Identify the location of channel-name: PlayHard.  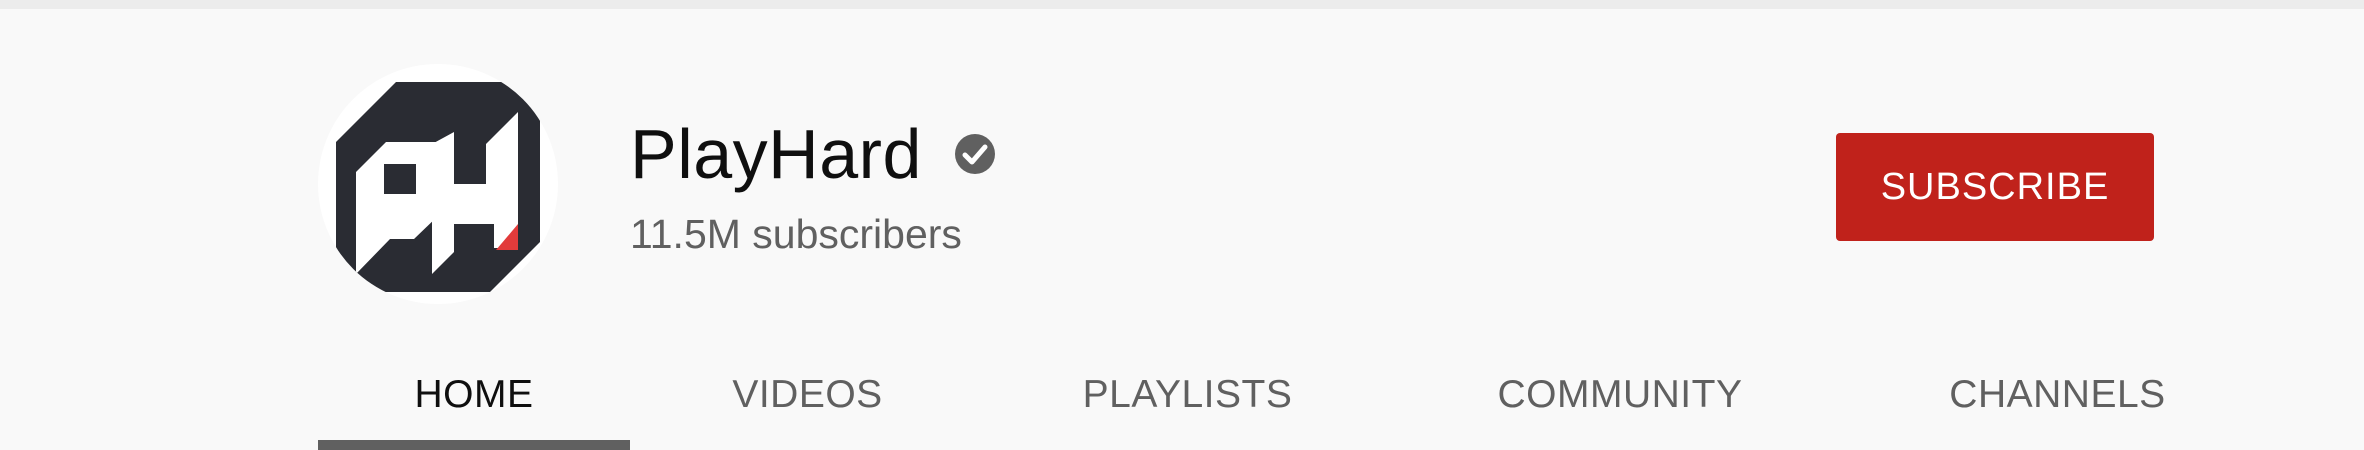
(776, 154).